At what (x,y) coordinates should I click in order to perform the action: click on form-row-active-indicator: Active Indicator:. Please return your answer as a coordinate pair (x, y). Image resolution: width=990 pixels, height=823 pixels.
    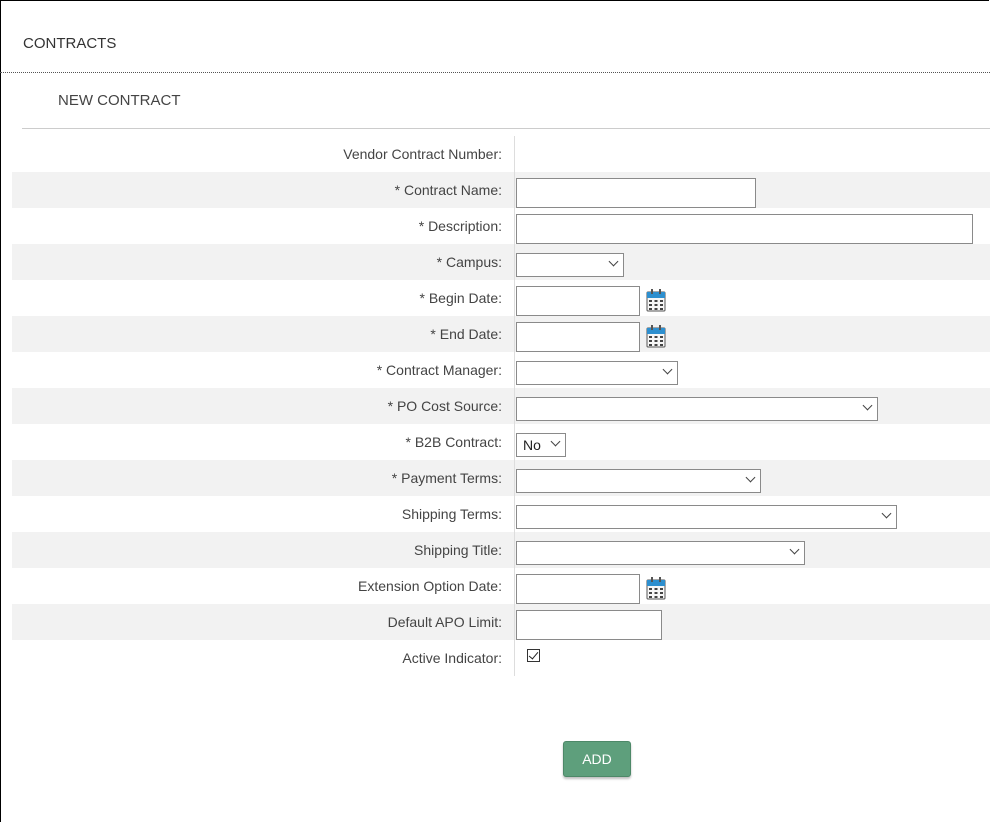
    Looking at the image, I should click on (501, 658).